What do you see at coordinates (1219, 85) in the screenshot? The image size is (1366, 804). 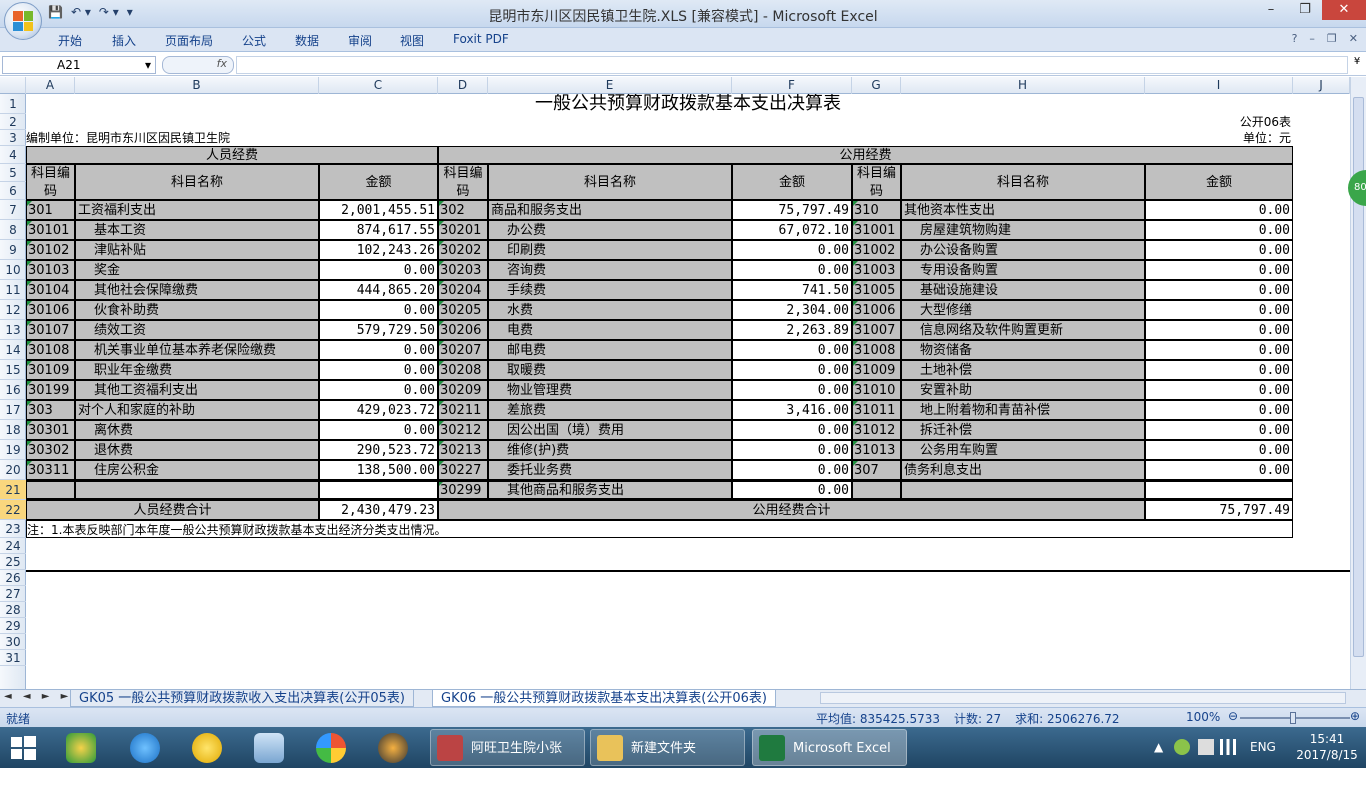 I see `column-header-i: I` at bounding box center [1219, 85].